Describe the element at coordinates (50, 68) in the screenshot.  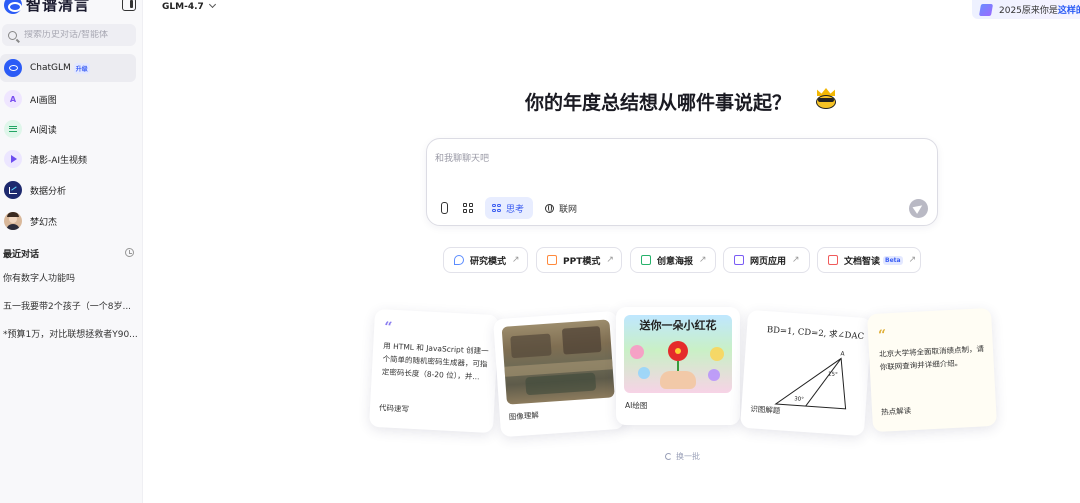
I see `sidebar-item-label: ChatGLM` at that location.